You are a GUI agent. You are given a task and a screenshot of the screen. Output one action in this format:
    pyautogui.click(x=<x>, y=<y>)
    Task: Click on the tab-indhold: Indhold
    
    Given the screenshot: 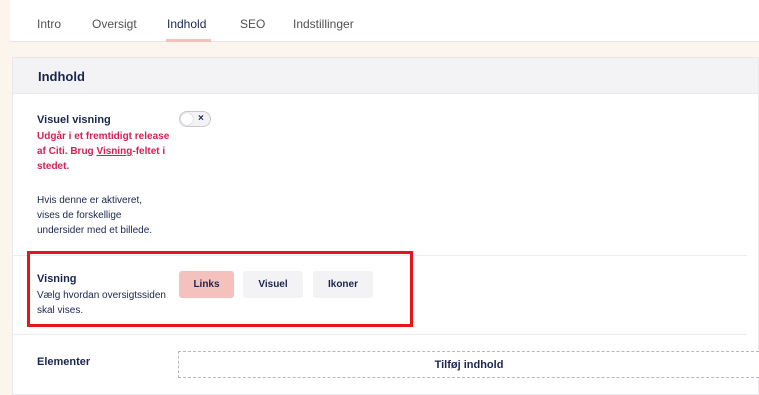 What is the action you would take?
    pyautogui.click(x=186, y=24)
    